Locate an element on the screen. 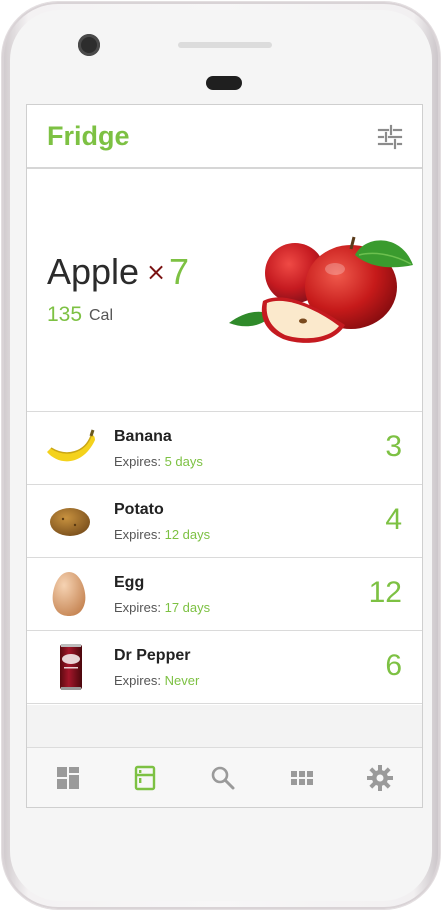 This screenshot has width=444, height=913. nav-fridge is located at coordinates (145, 778).